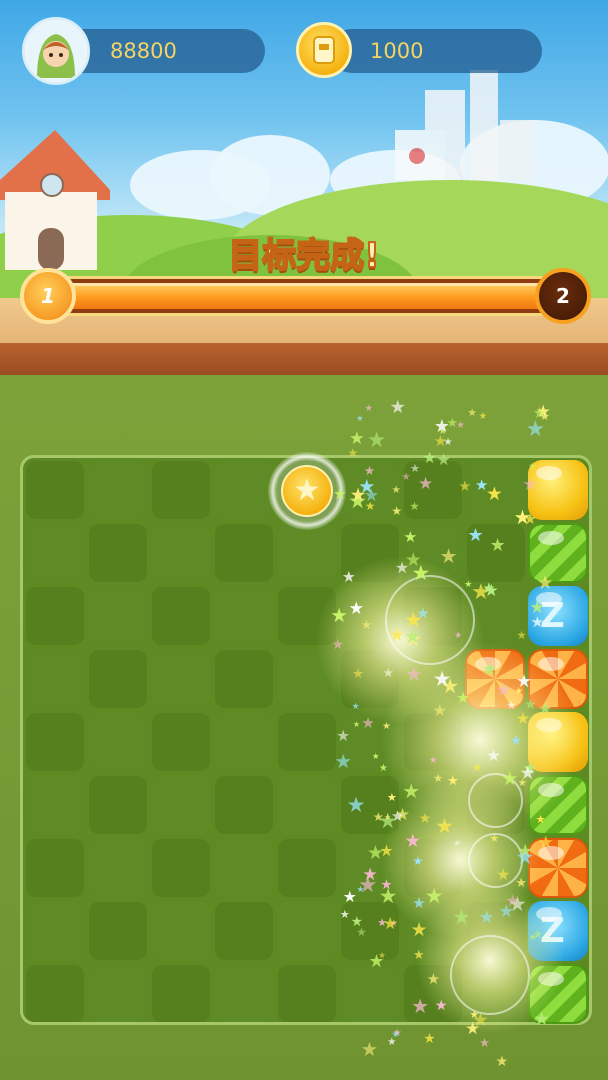  I want to click on ring-effect, so click(430, 620).